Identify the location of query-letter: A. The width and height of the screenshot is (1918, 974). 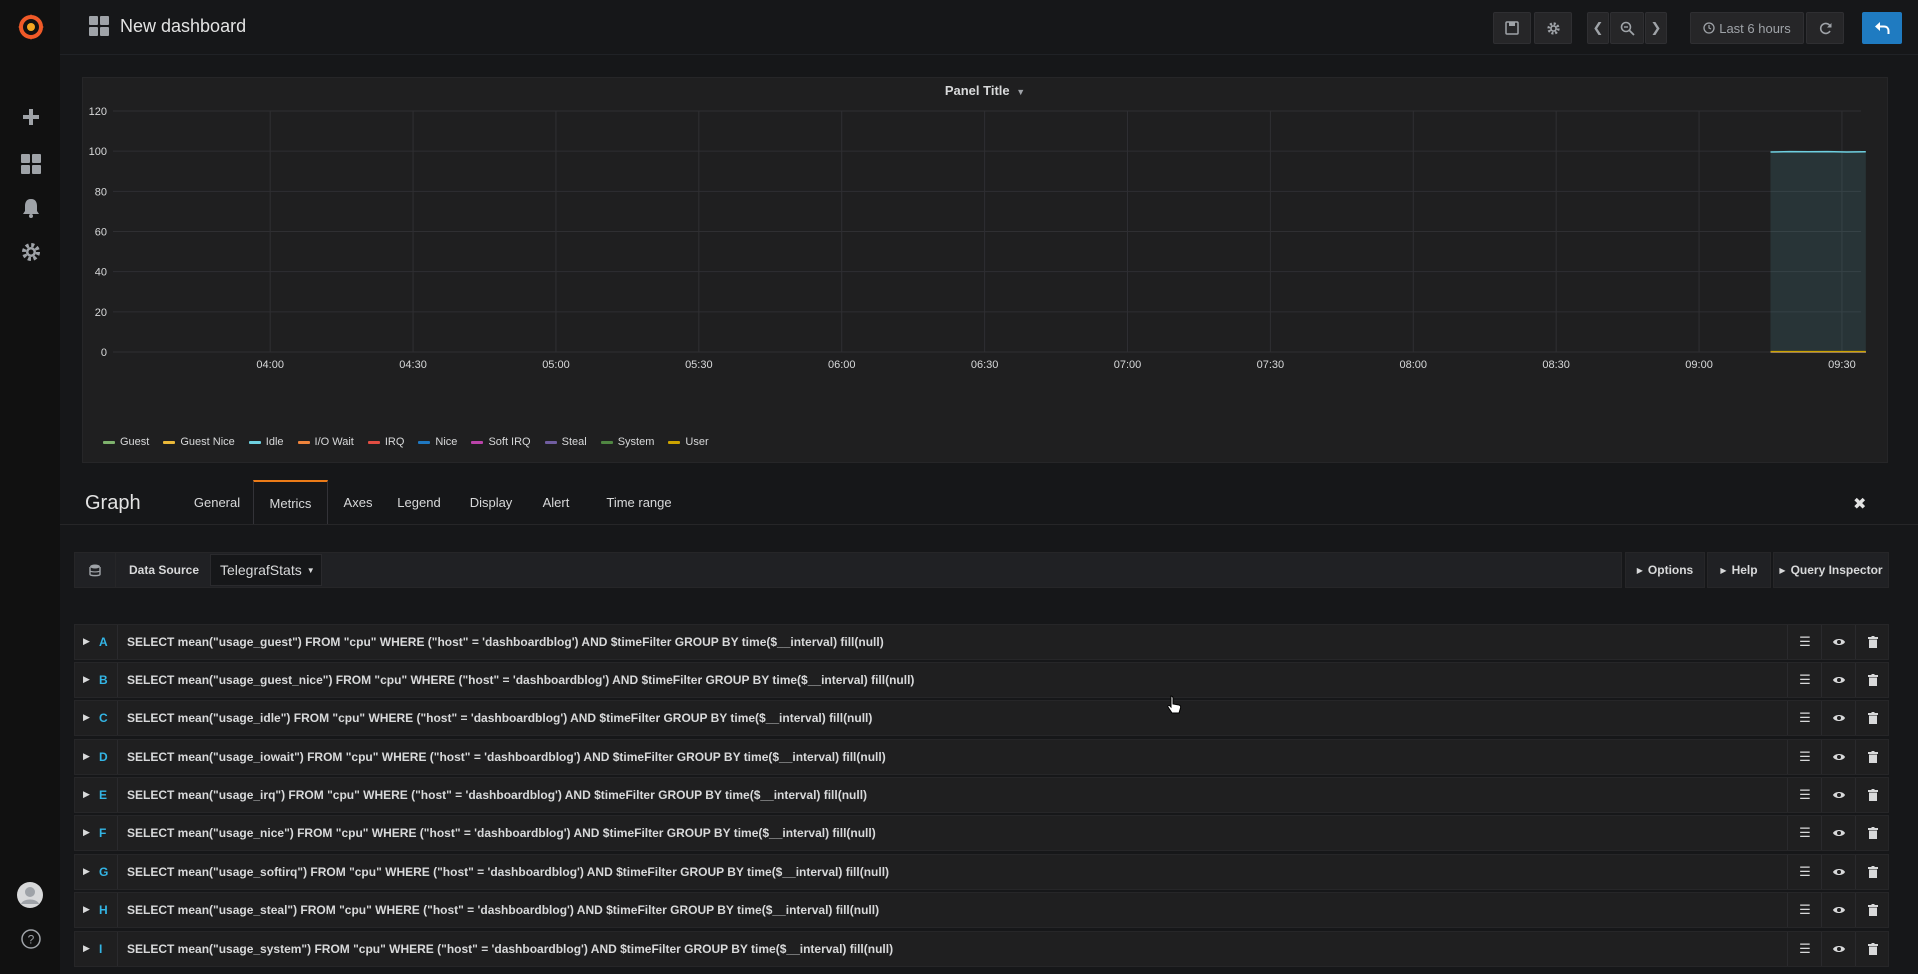
(103, 642).